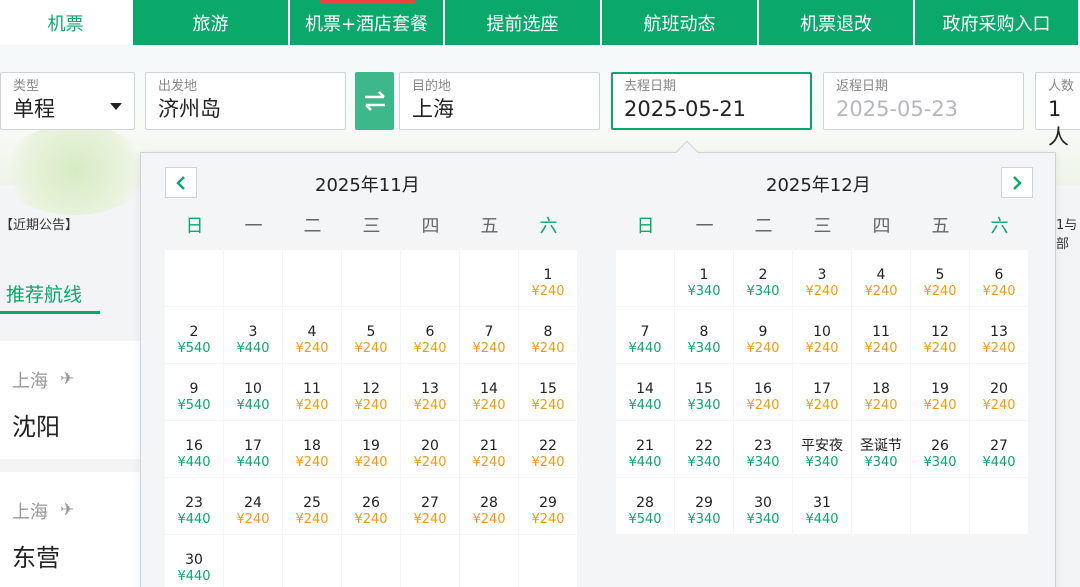 The height and width of the screenshot is (587, 1080). Describe the element at coordinates (645, 392) in the screenshot. I see `calendar-day: 14 ¥440` at that location.